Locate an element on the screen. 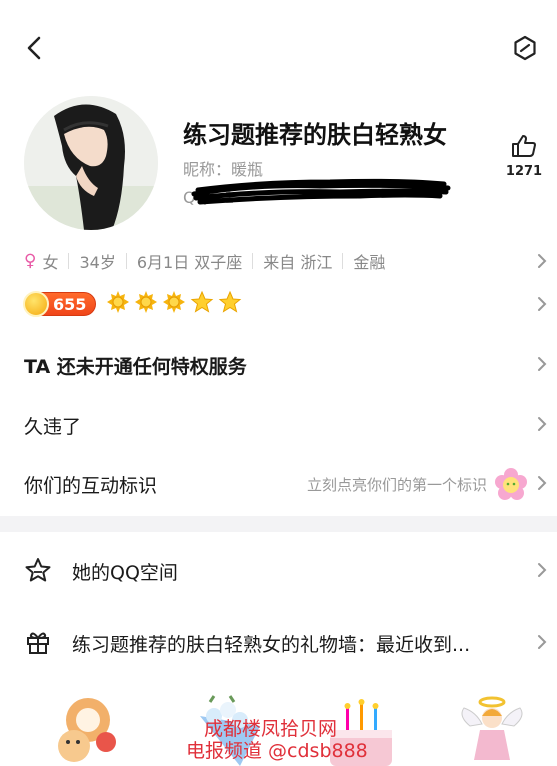 The height and width of the screenshot is (766, 557). top-bar is located at coordinates (278, 48).